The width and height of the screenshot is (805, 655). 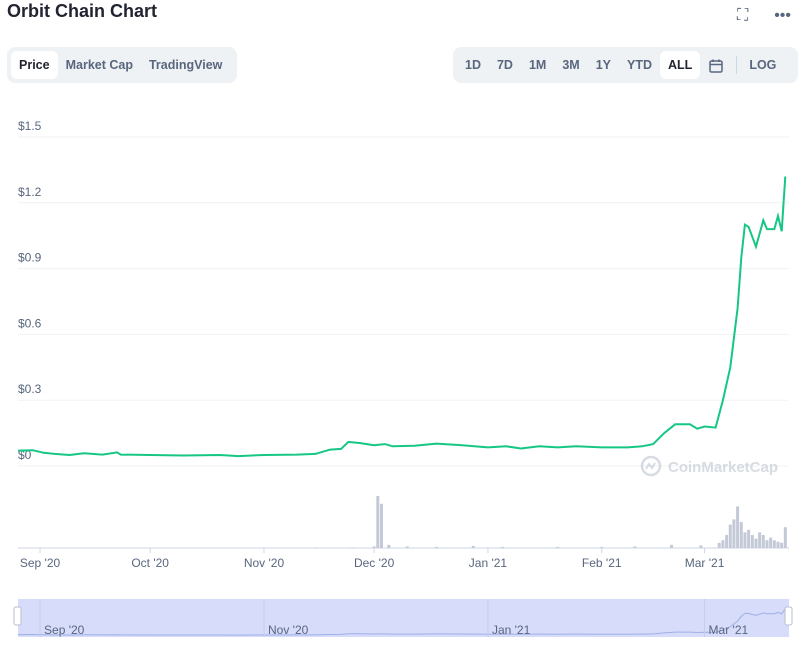 I want to click on x-tick-label: Feb '21, so click(x=602, y=563).